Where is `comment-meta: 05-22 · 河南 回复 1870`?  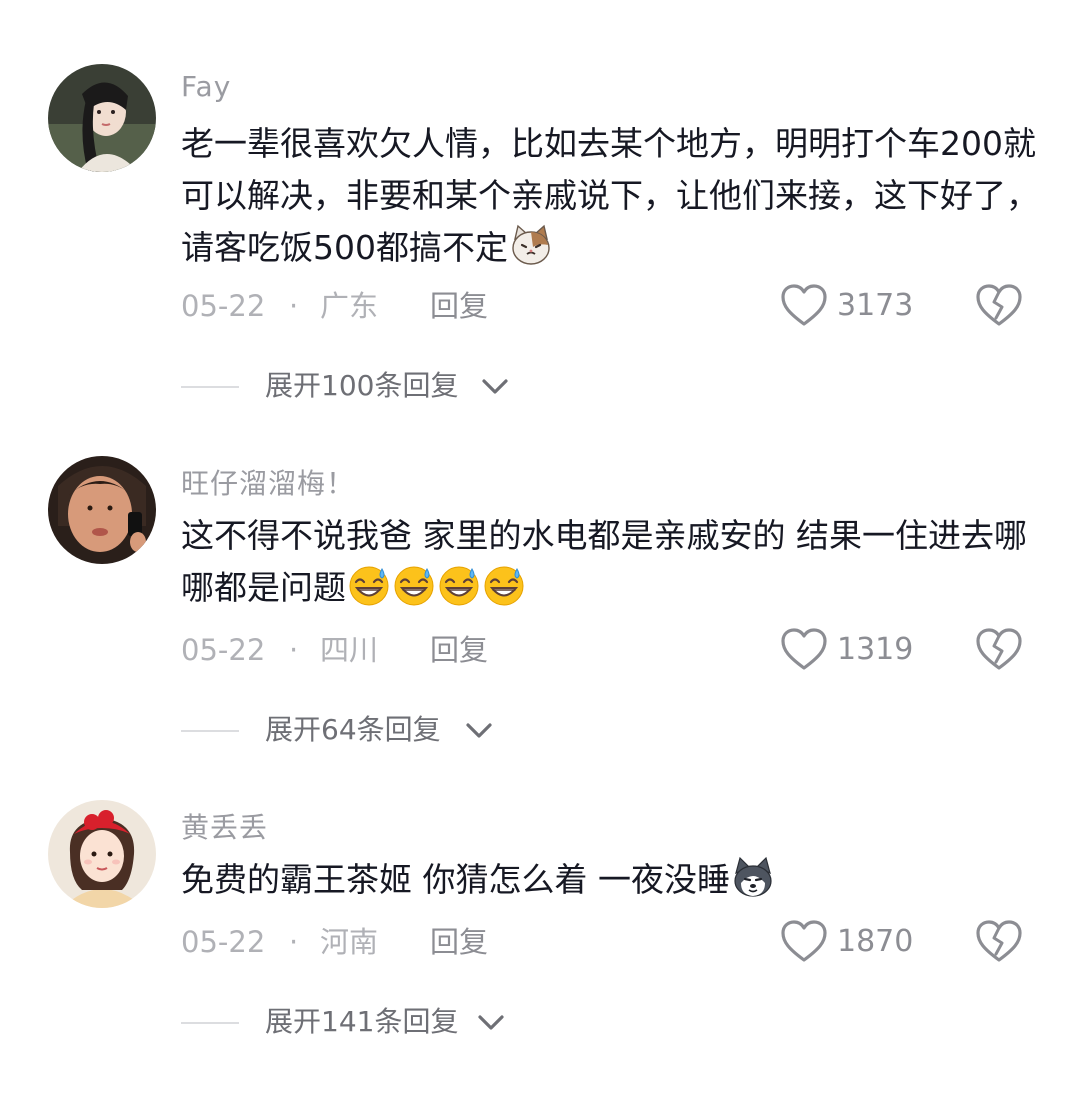 comment-meta: 05-22 · 河南 回复 1870 is located at coordinates (611, 942).